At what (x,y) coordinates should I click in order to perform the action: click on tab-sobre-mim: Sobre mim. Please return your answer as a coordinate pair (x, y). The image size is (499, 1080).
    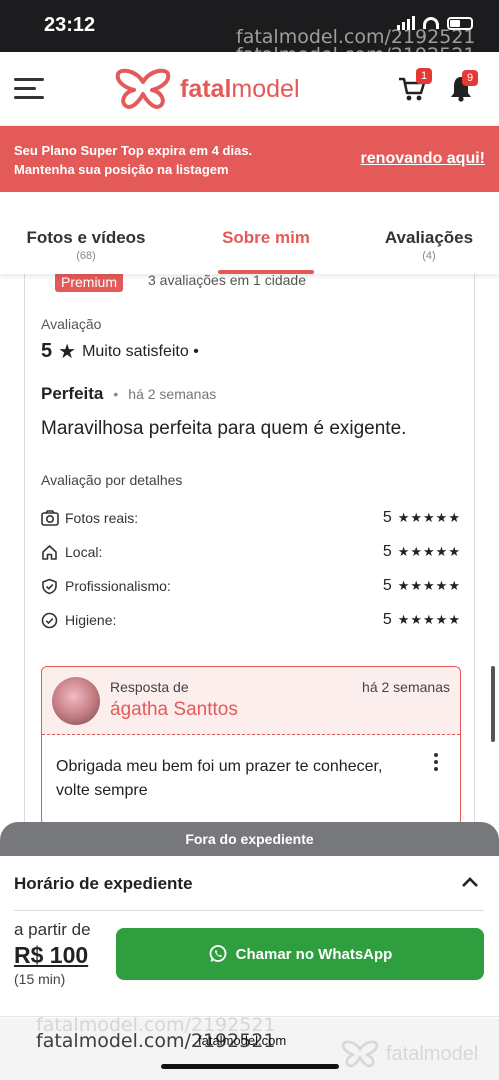
    Looking at the image, I should click on (266, 238).